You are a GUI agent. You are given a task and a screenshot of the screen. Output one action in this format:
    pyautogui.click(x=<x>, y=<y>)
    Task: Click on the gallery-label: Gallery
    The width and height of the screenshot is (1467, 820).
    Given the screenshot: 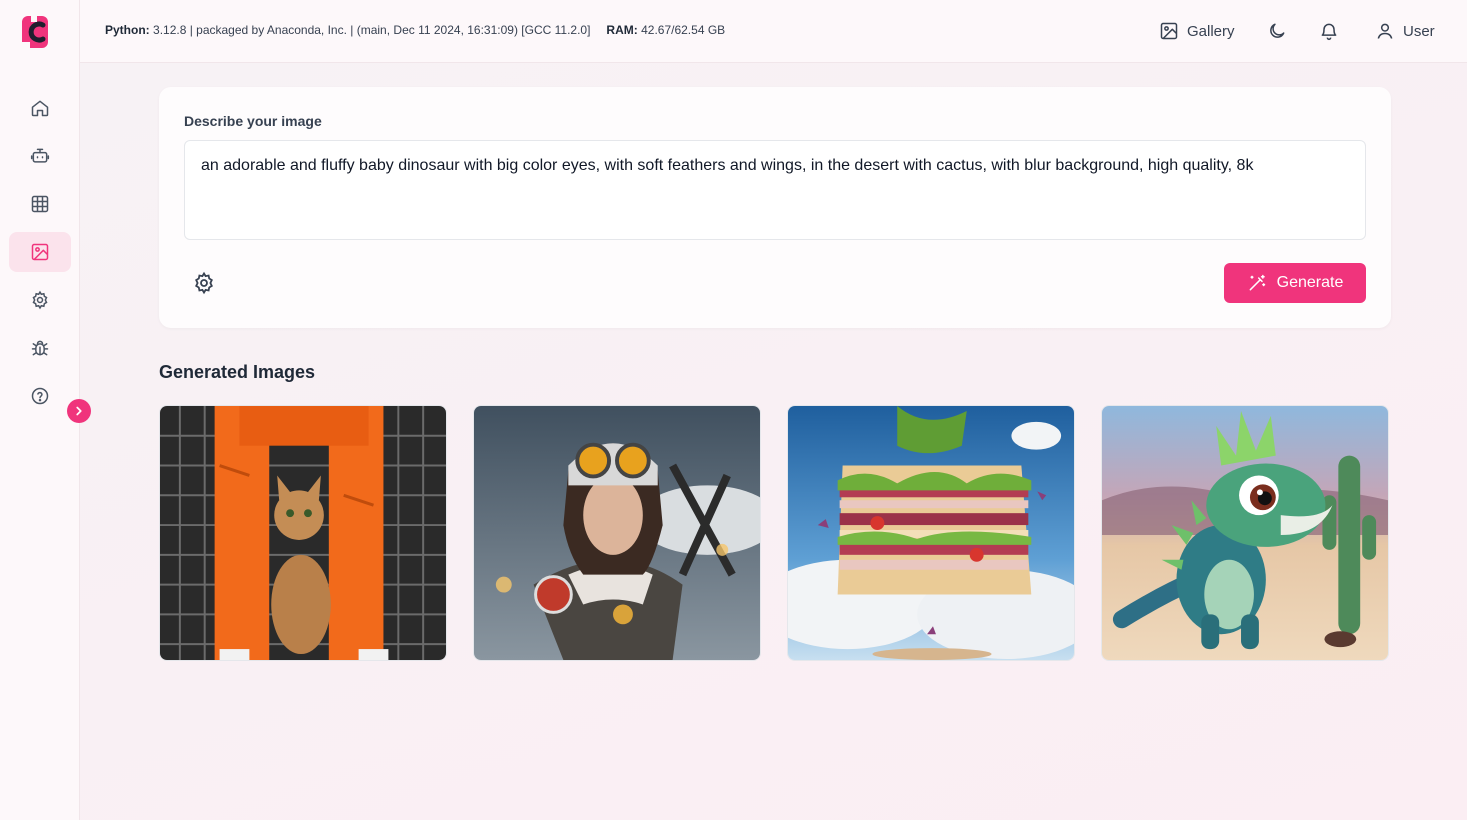 What is the action you would take?
    pyautogui.click(x=1211, y=31)
    